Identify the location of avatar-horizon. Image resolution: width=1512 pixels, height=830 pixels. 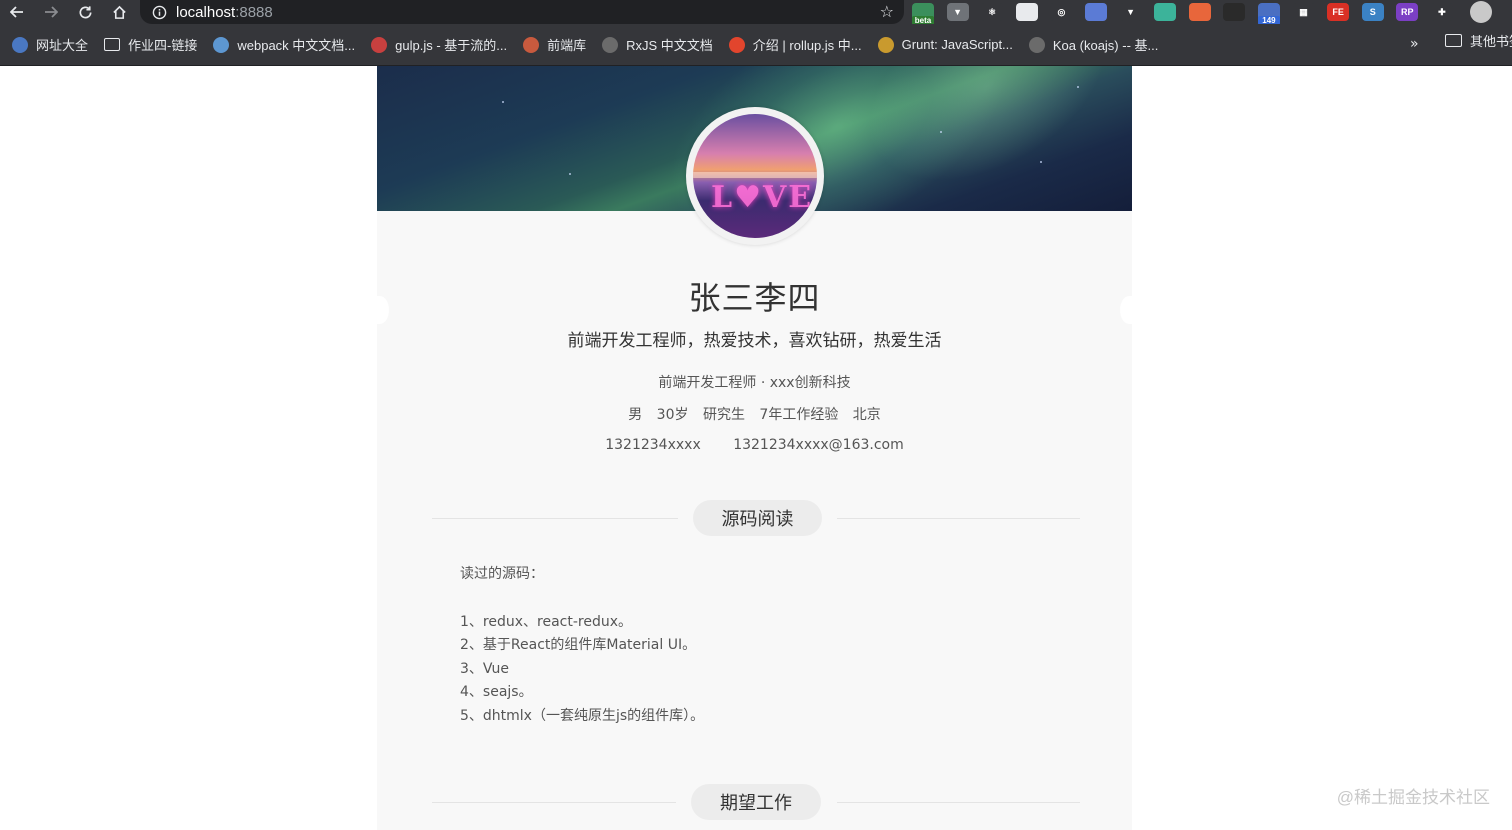
(755, 175).